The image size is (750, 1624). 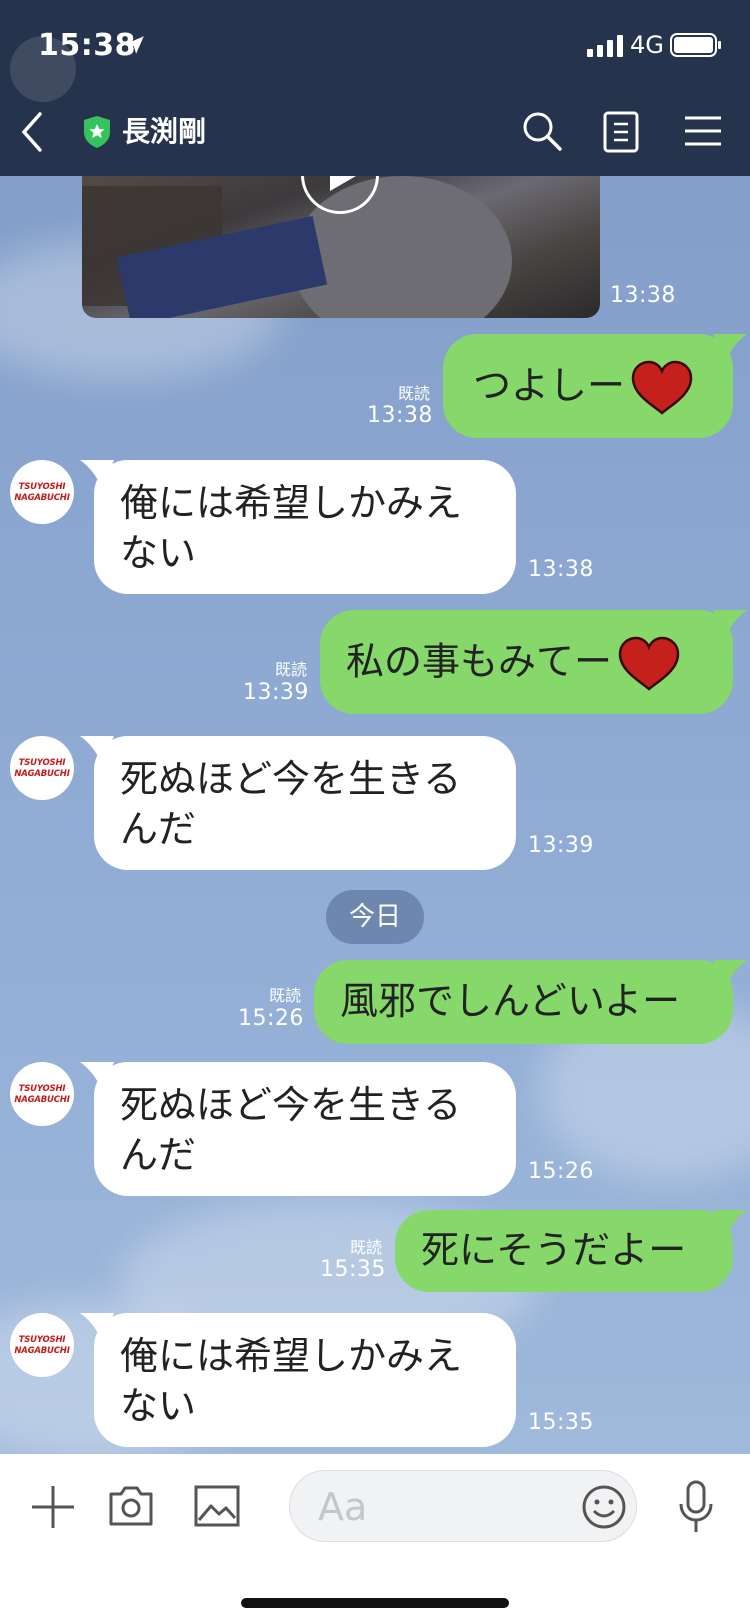 I want to click on official-shield-icon, so click(x=97, y=132).